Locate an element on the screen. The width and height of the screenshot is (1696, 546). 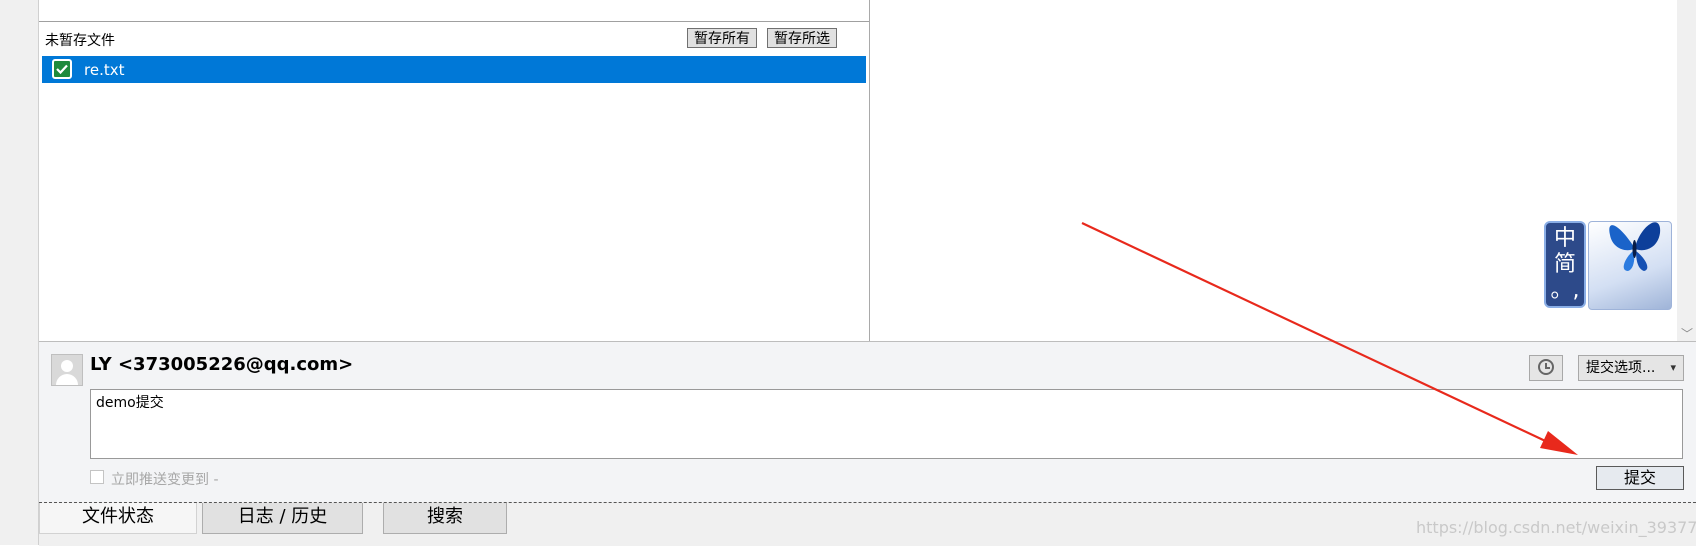
commit-options-dropdown: 提交选项... ▾ is located at coordinates (1631, 368).